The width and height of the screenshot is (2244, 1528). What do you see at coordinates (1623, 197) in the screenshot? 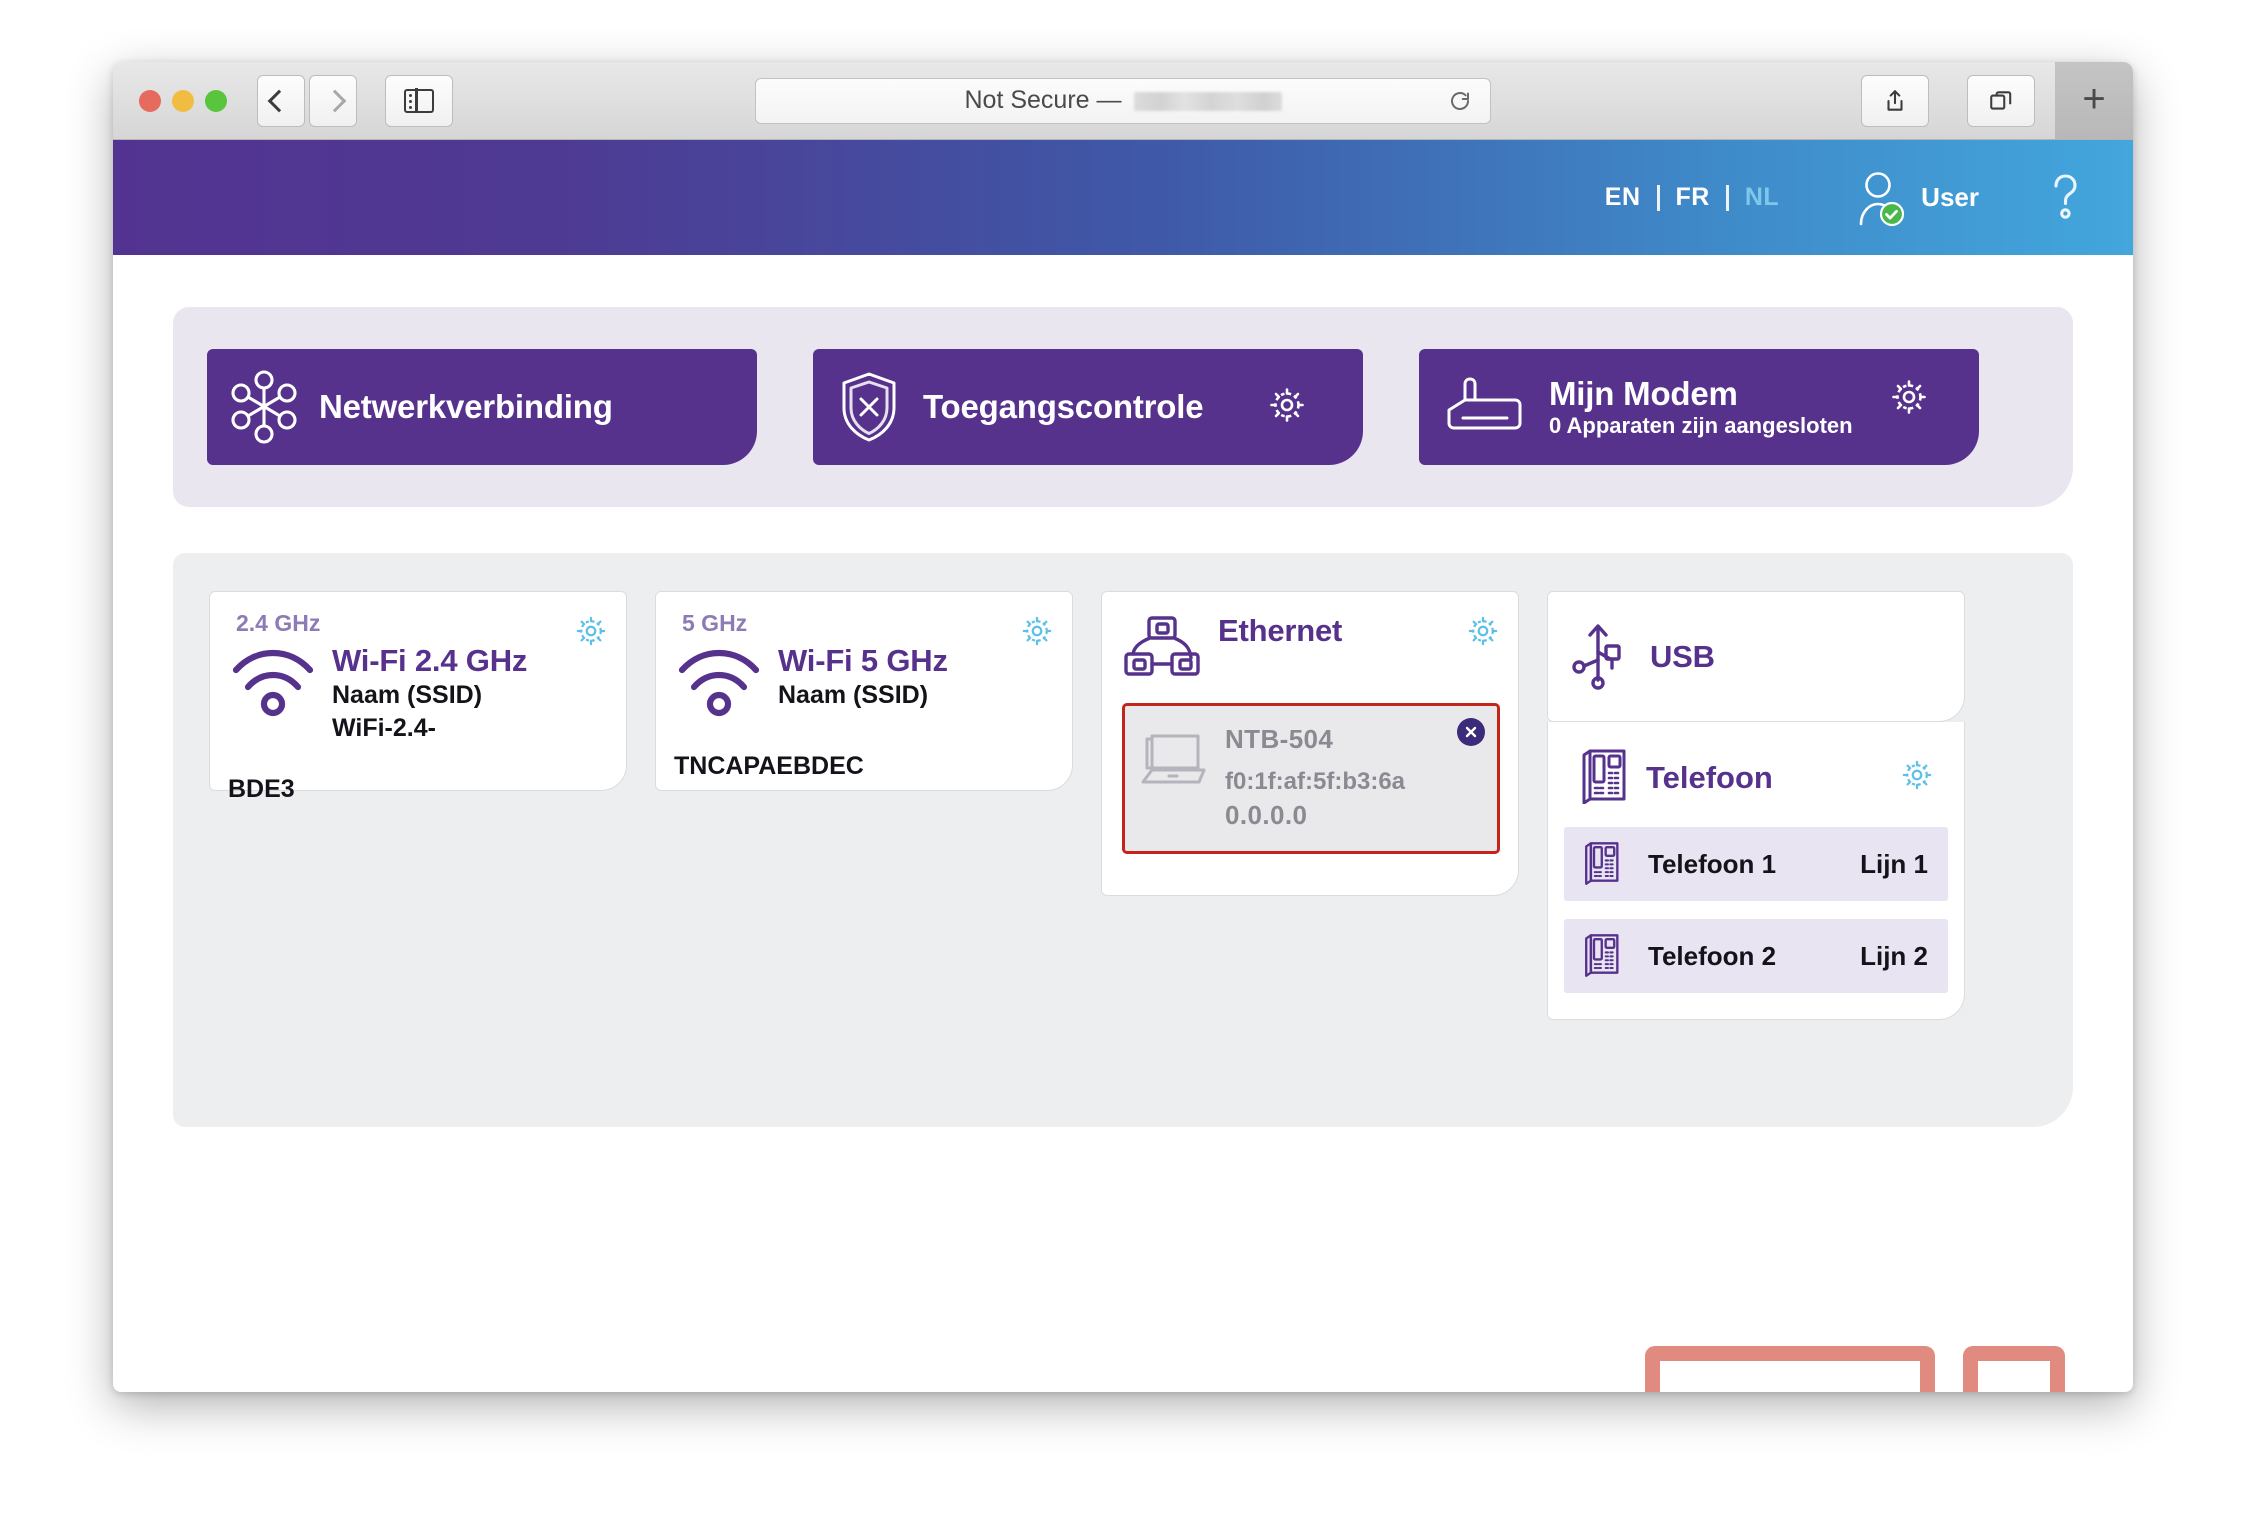
I see `language-option-en: EN` at bounding box center [1623, 197].